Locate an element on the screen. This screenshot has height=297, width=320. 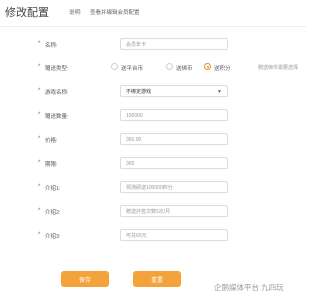
form-row-gift-quantity: * 赠送数量: 100000 is located at coordinates (153, 116).